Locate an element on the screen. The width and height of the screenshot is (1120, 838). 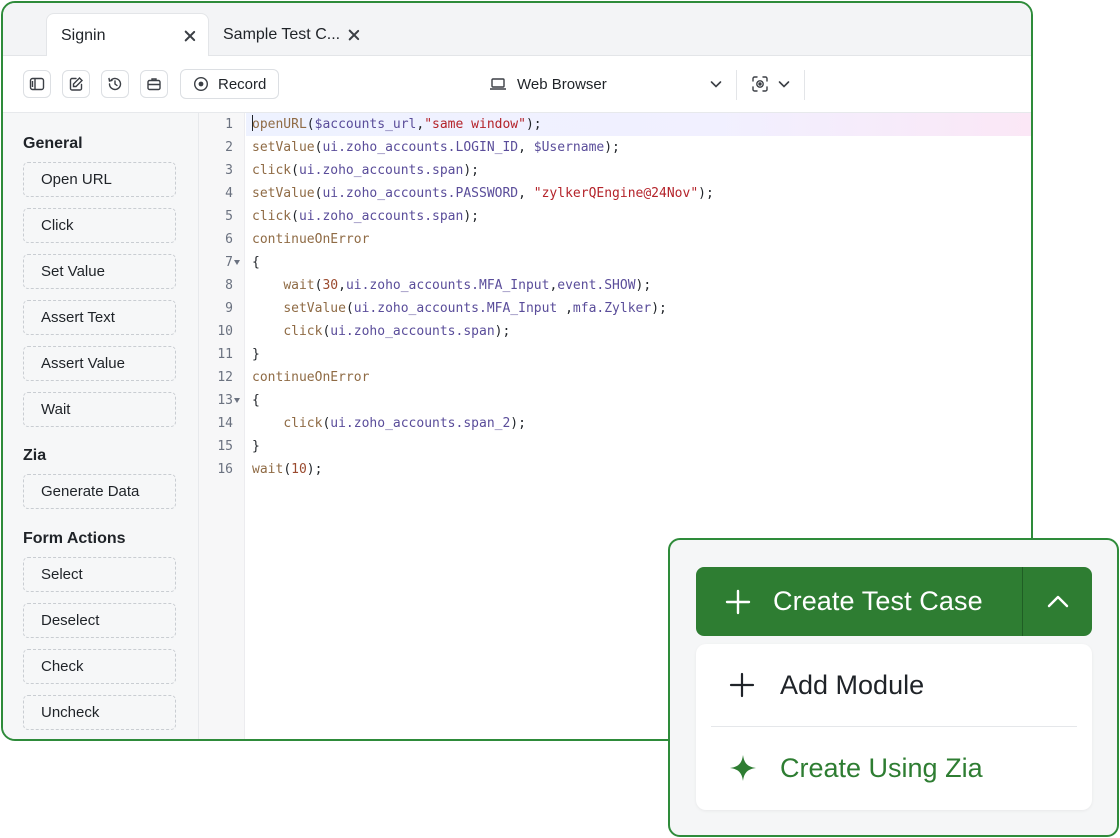
create-options-toggle is located at coordinates (1057, 601).